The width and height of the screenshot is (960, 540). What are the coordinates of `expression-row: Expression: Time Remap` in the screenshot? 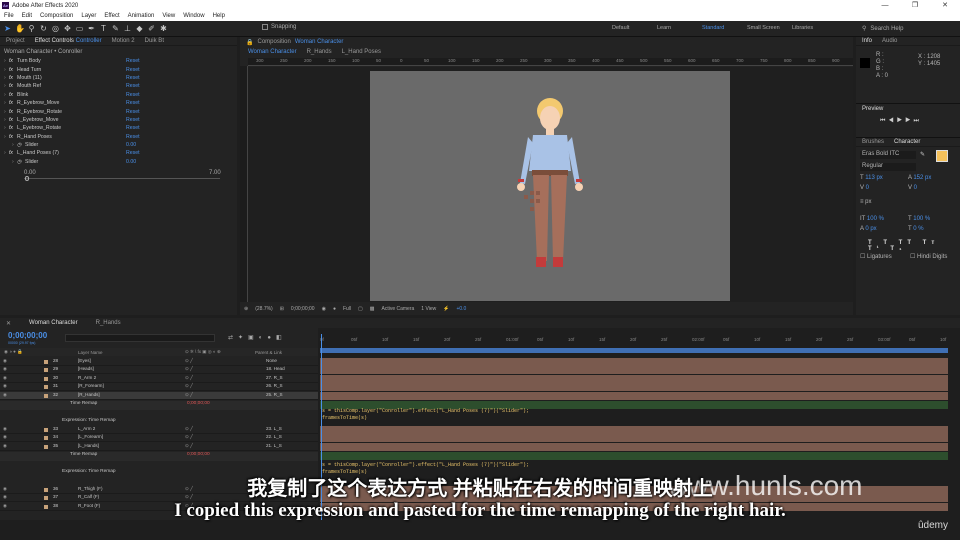 It's located at (159, 422).